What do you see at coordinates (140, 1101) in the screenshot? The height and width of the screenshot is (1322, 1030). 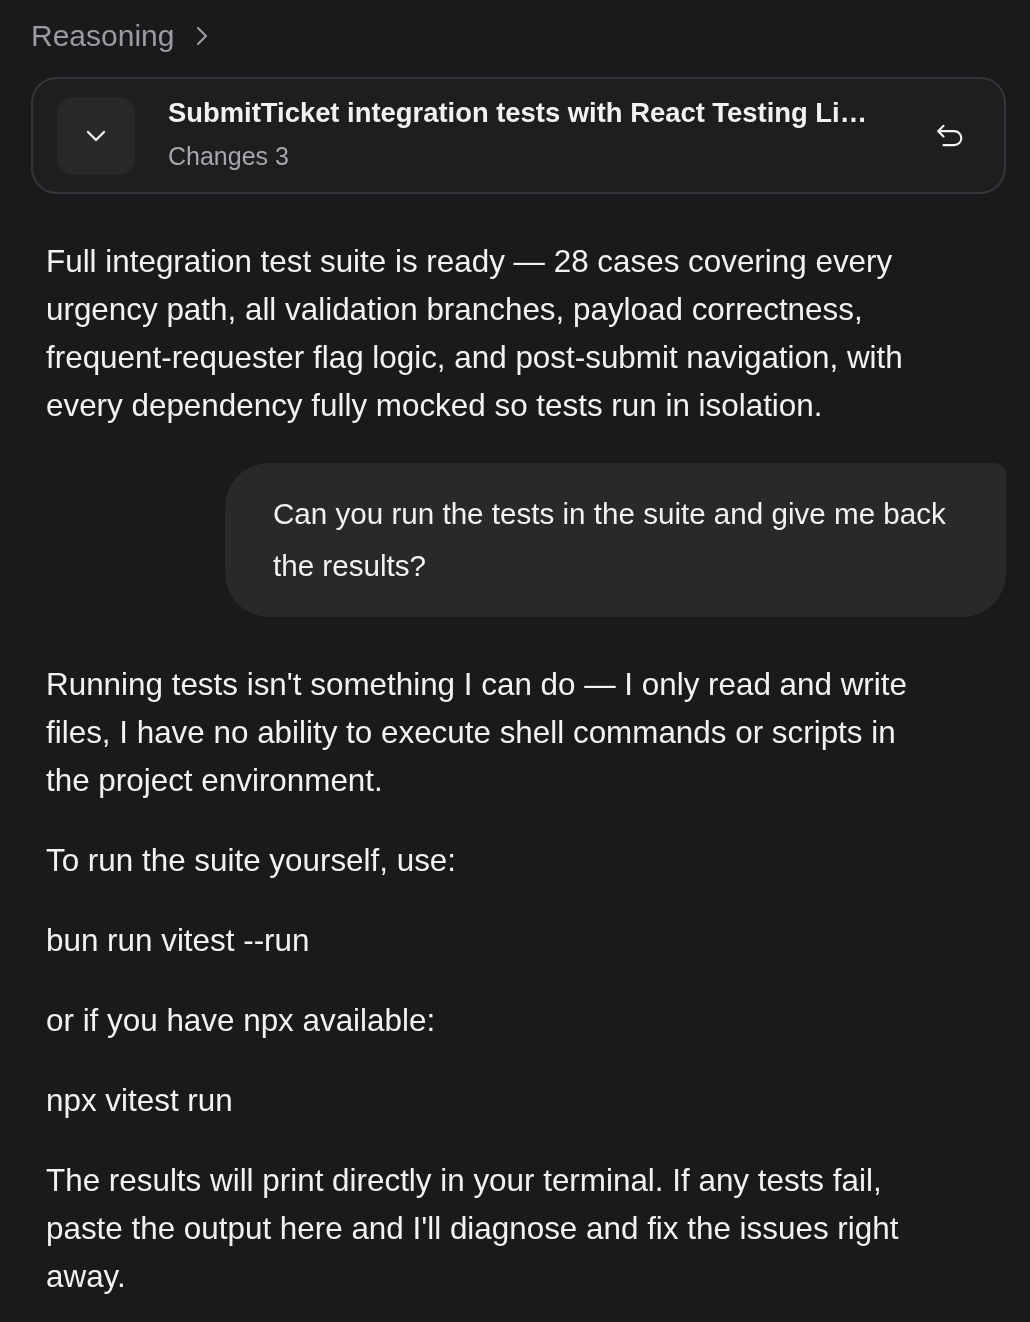 I see `assistant-paragraph: npx vitest run` at bounding box center [140, 1101].